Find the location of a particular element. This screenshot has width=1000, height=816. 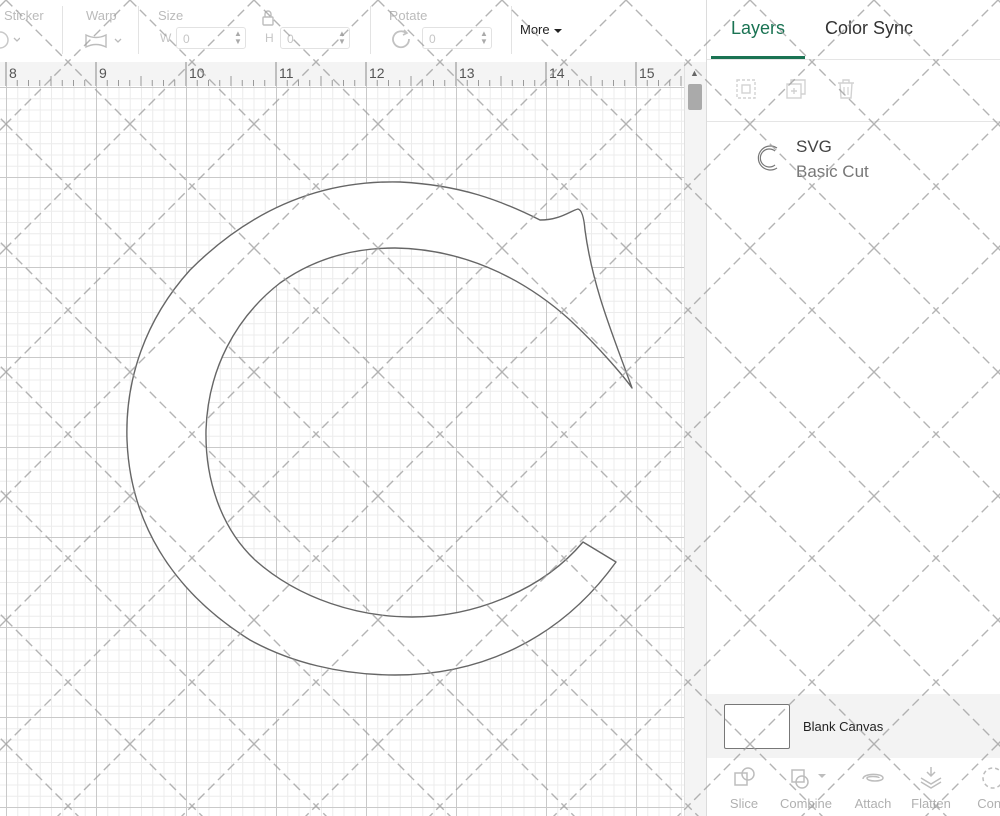

delete-icon is located at coordinates (846, 89).